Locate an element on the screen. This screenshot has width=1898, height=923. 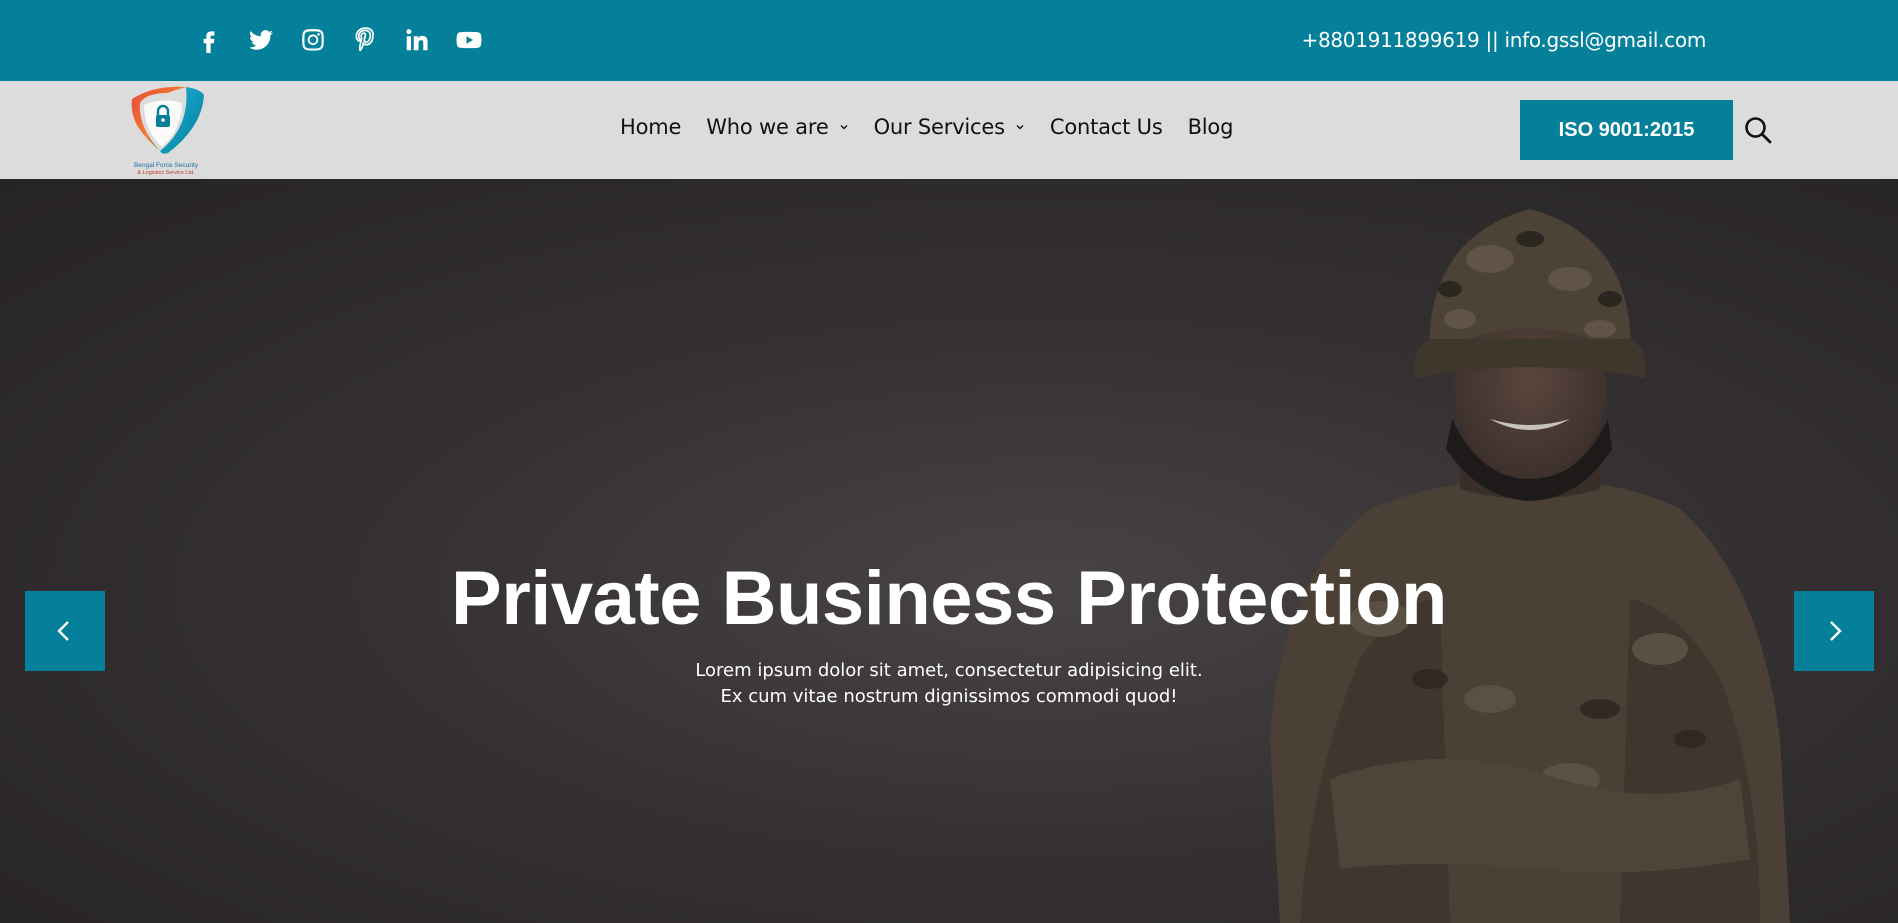
nav-item-who-we-are: Who we are is located at coordinates (777, 127).